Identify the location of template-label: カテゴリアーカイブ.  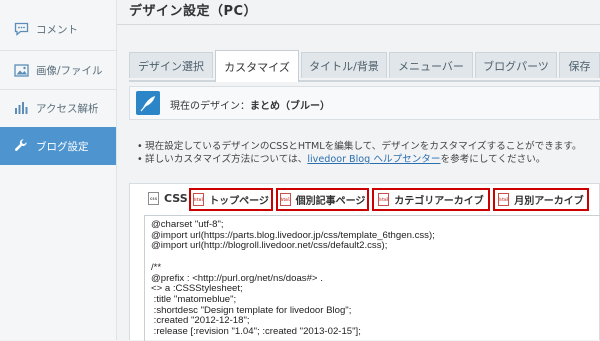
(439, 201).